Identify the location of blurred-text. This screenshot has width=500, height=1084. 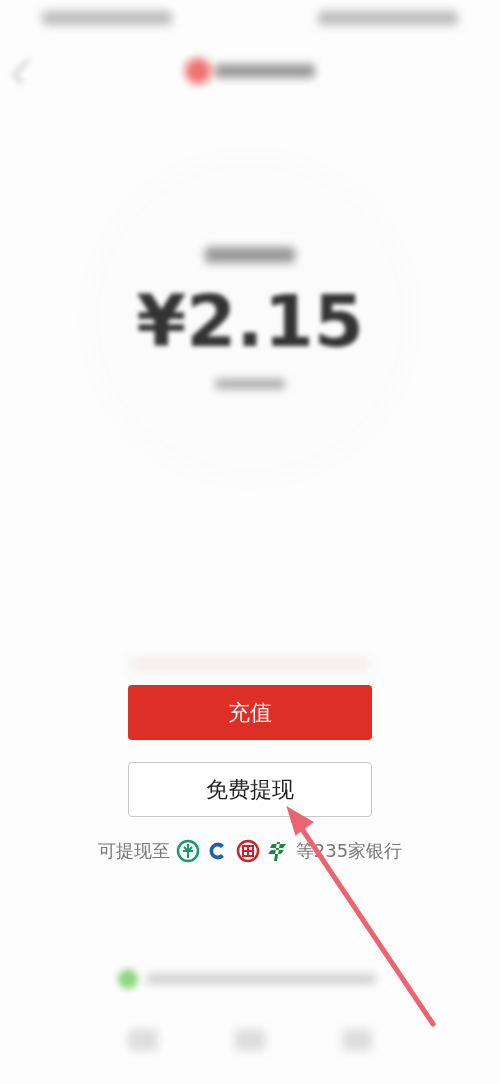
(250, 384).